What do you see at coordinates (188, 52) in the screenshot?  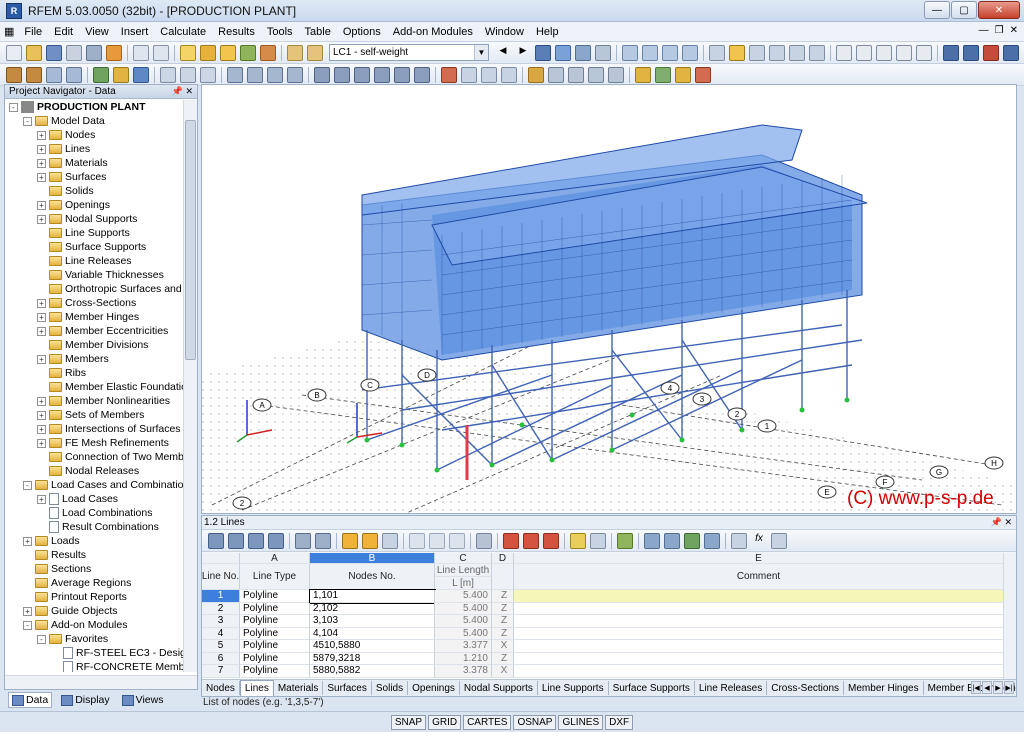 I see `edit-icon` at bounding box center [188, 52].